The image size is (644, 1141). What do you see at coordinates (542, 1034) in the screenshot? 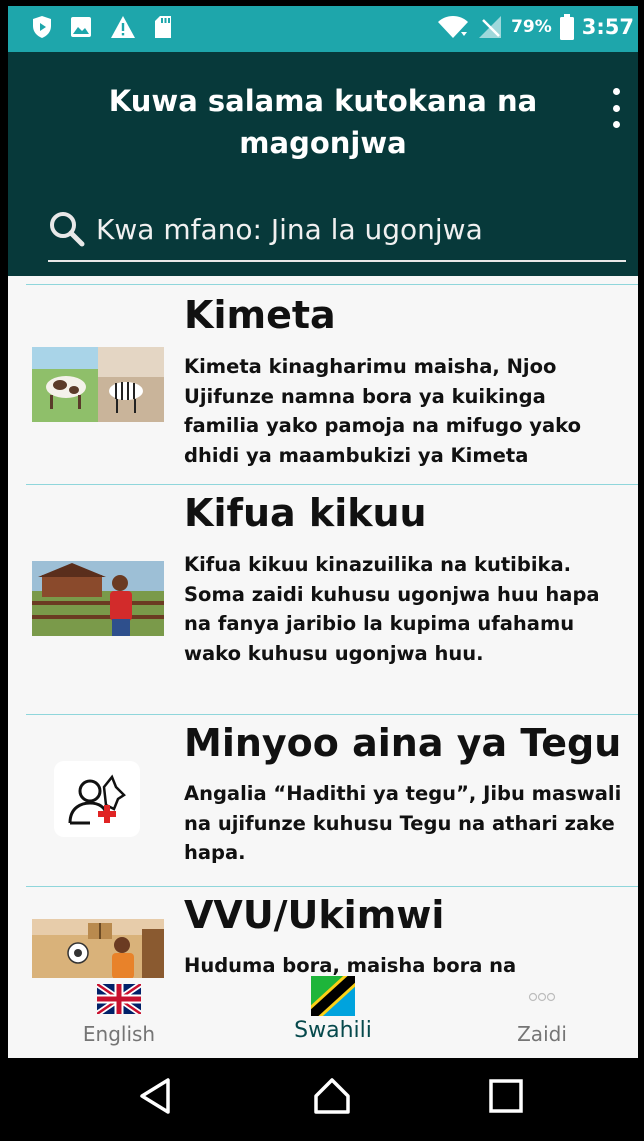
I see `tab-zaidi-label: Zaidi` at bounding box center [542, 1034].